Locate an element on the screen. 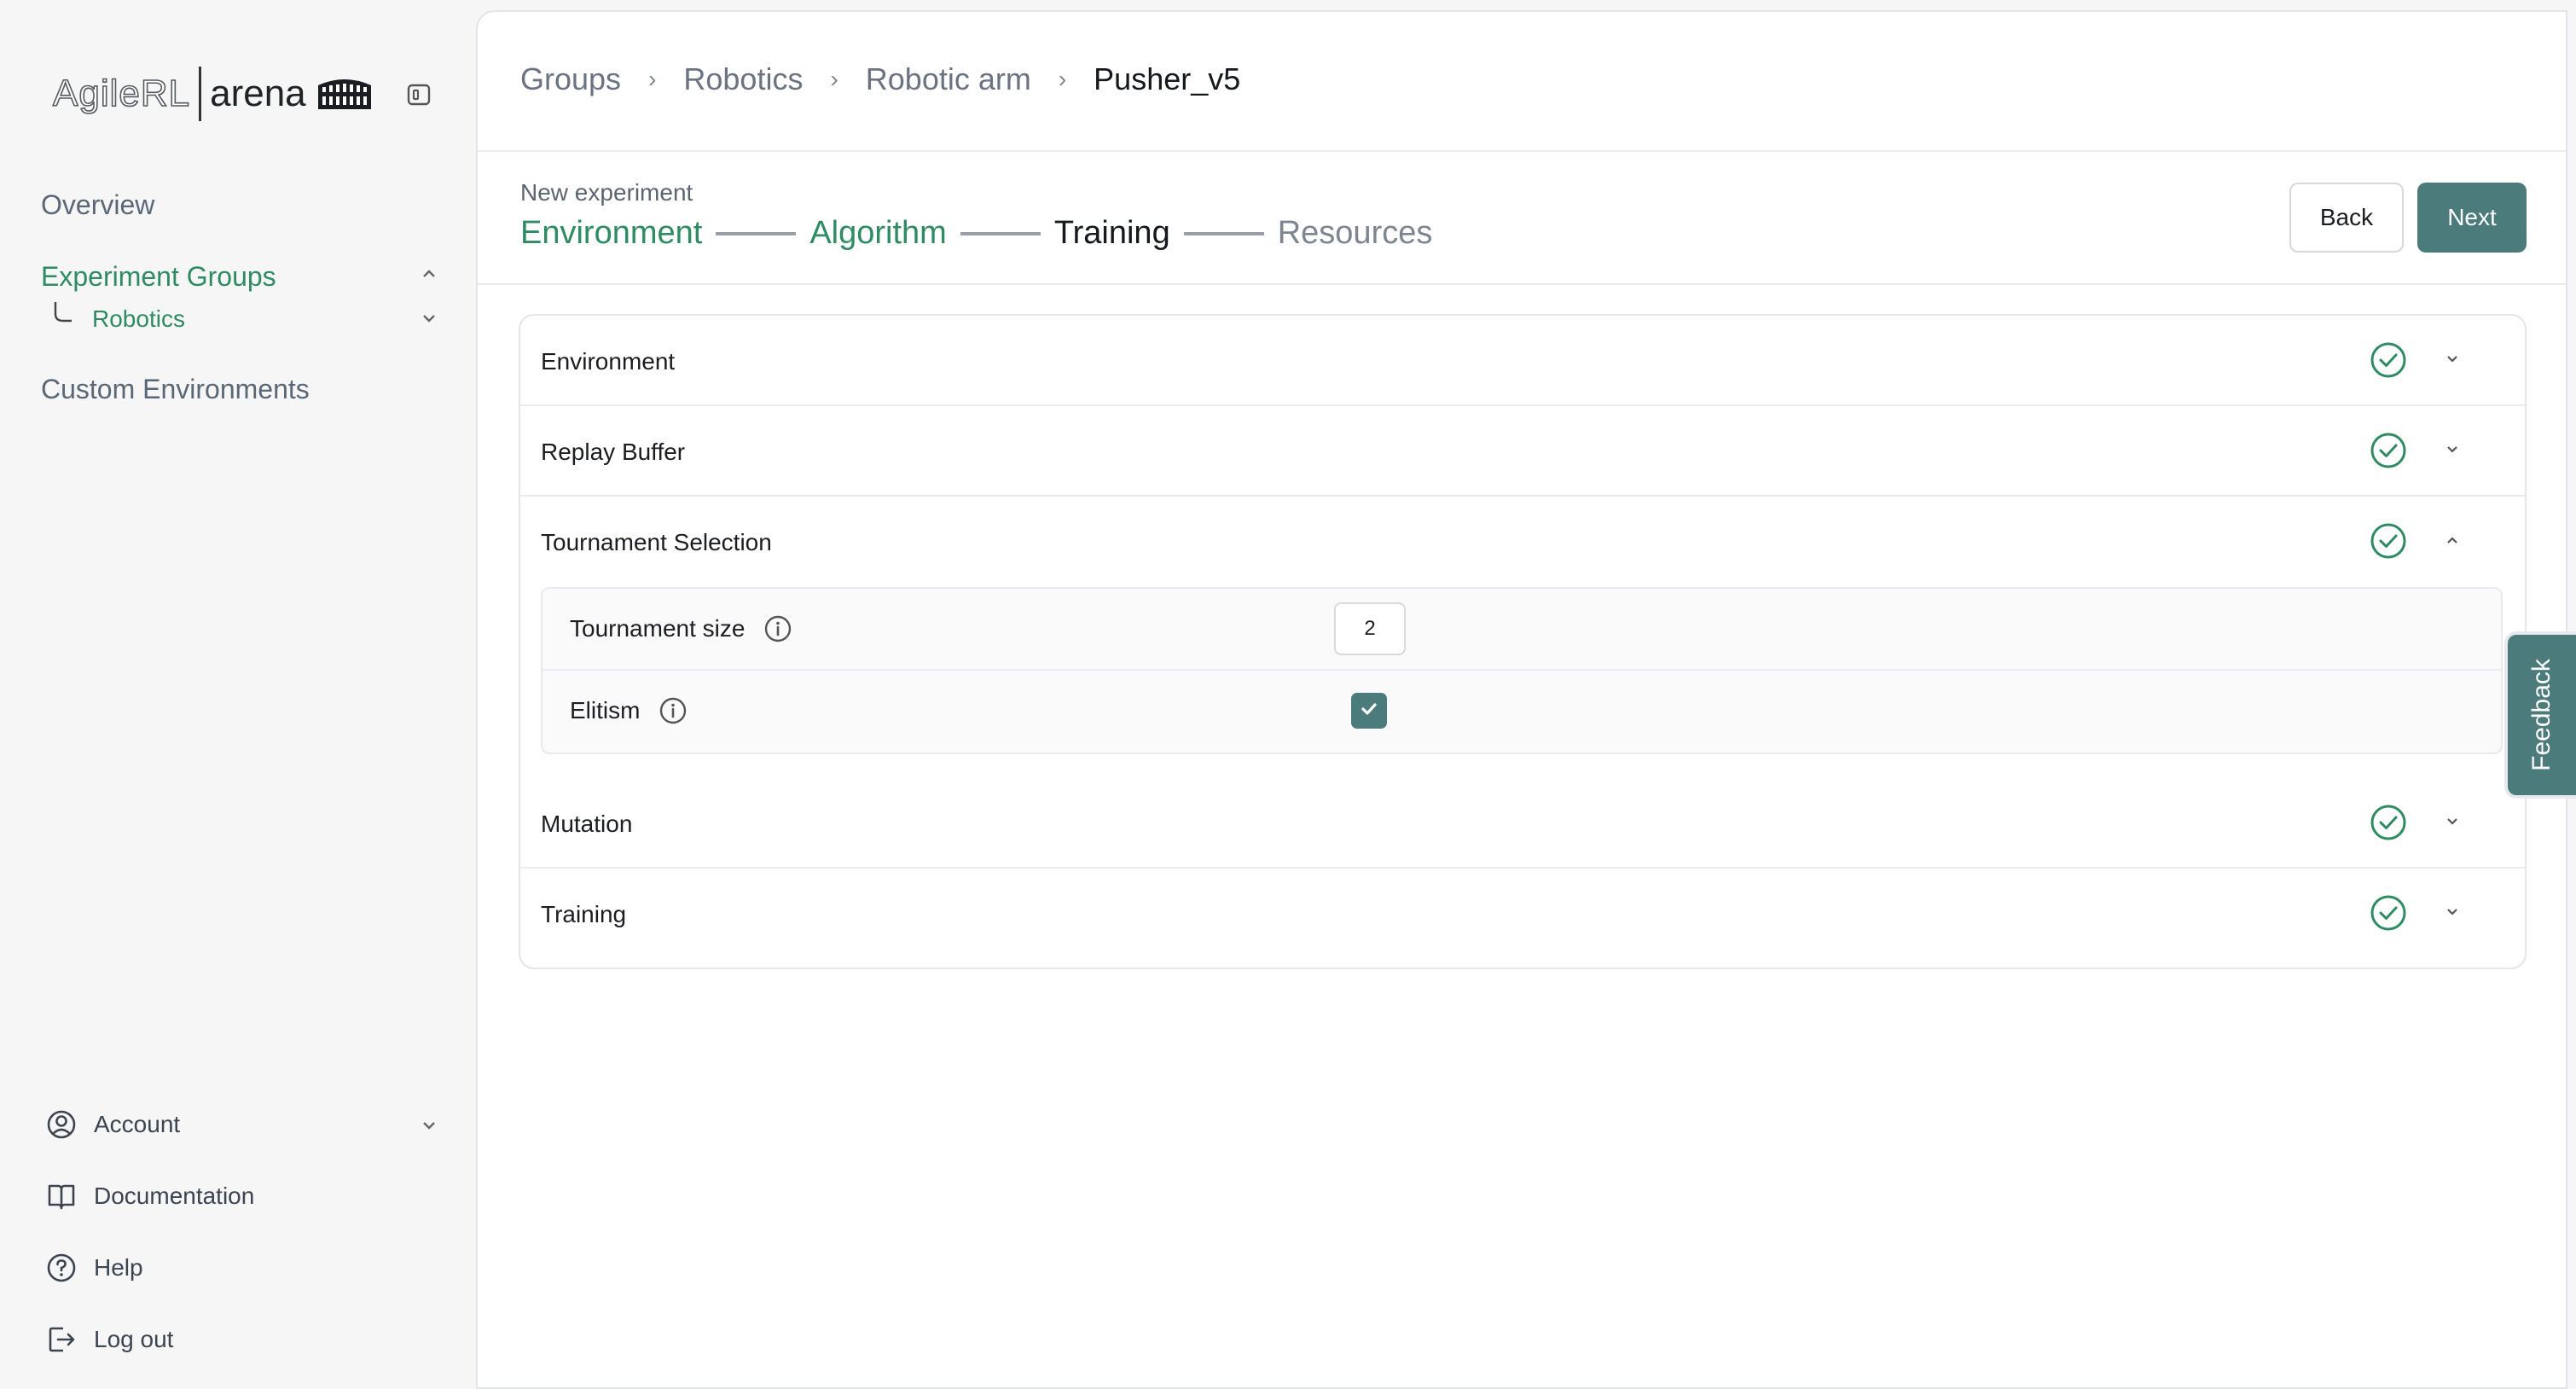  user-circle-icon is located at coordinates (61, 1124).